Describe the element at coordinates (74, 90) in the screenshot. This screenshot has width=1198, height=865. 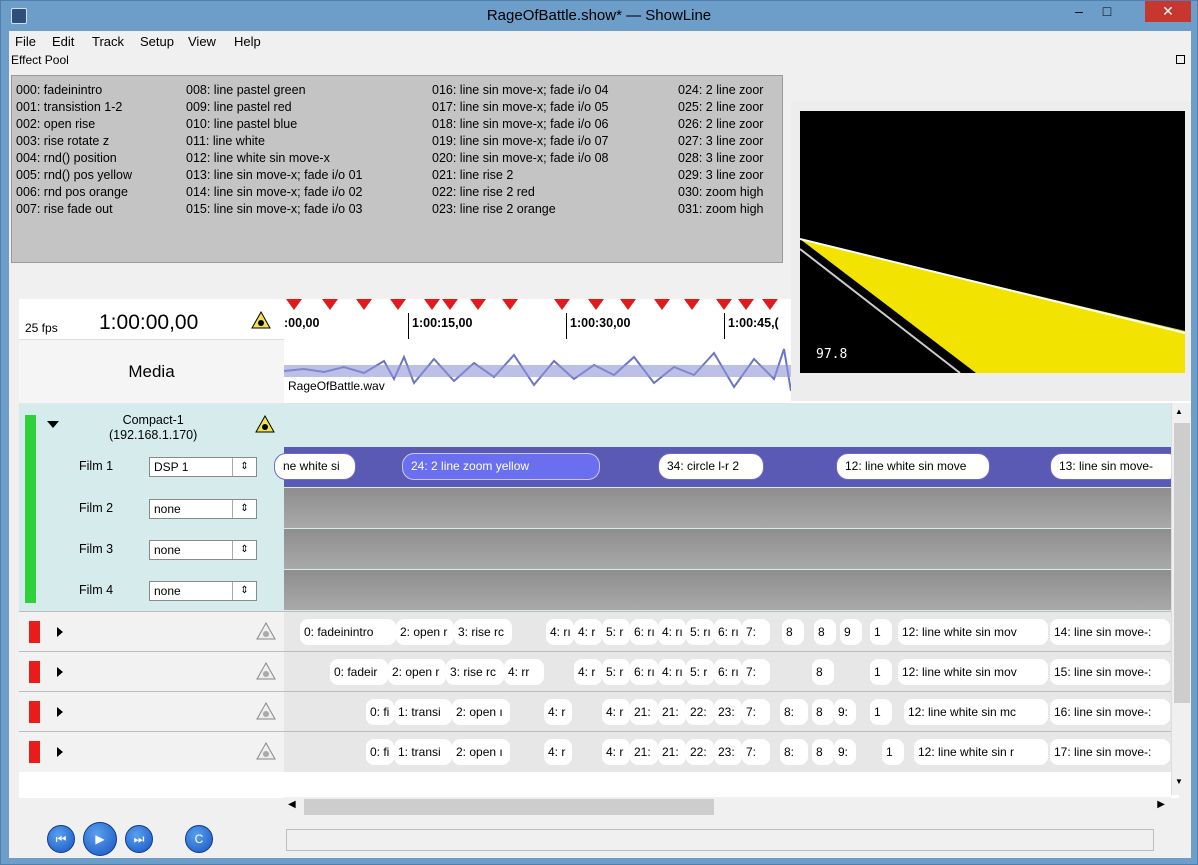
I see `effect-item: 000: fadeinintro` at that location.